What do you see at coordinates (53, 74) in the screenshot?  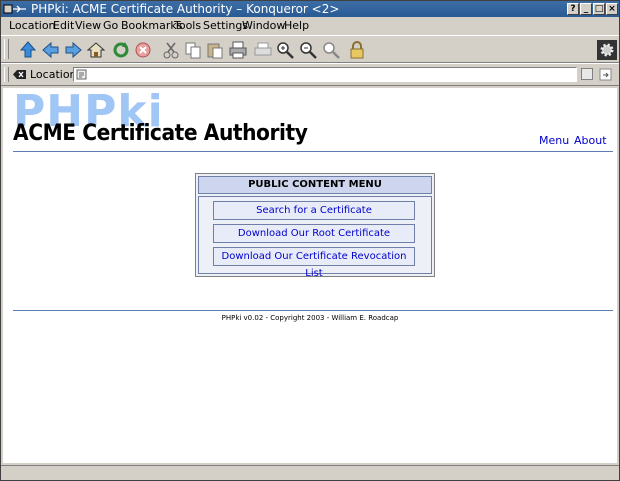 I see `location-label: Location` at bounding box center [53, 74].